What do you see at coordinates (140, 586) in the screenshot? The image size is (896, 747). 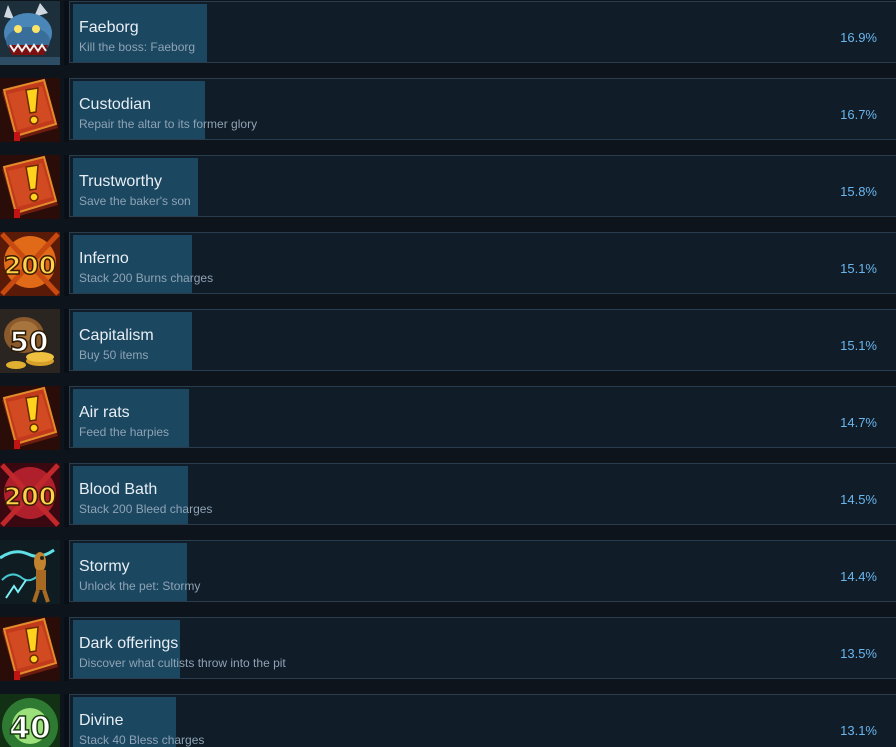 I see `achievement-description: Unlock the pet: Stormy` at bounding box center [140, 586].